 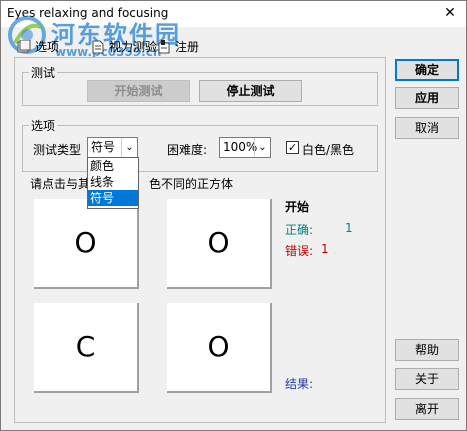 I want to click on start-test-button: 开始测试, so click(x=138, y=91).